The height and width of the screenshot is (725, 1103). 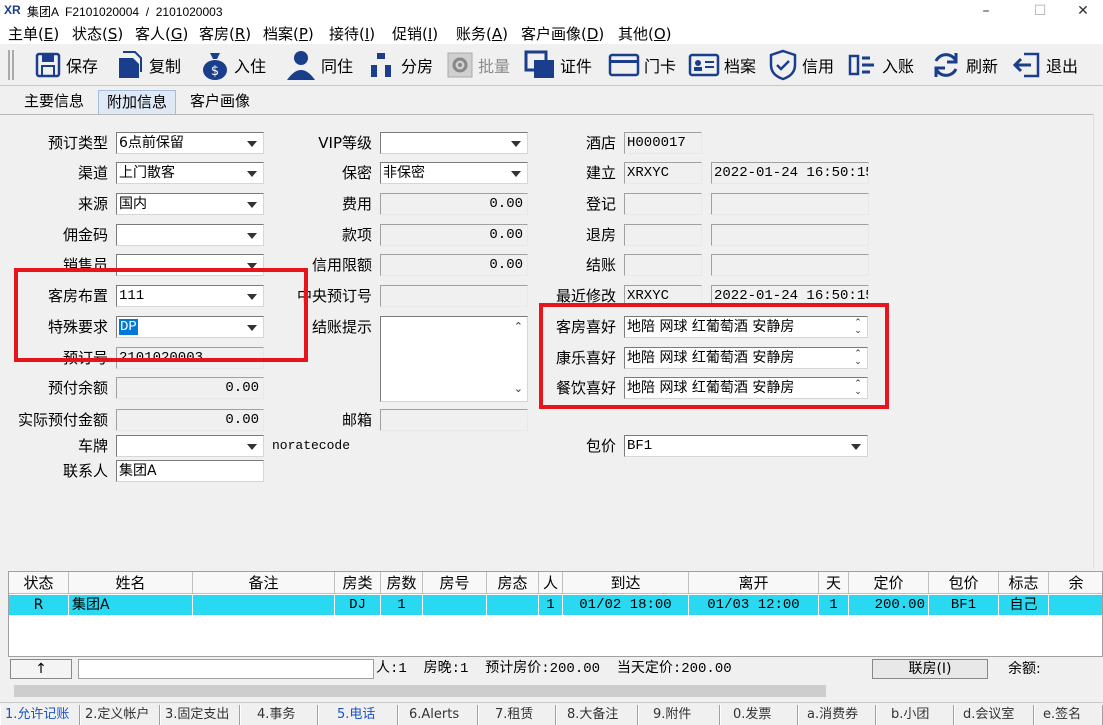 I want to click on menu-promotion: 促销(I), so click(x=415, y=33).